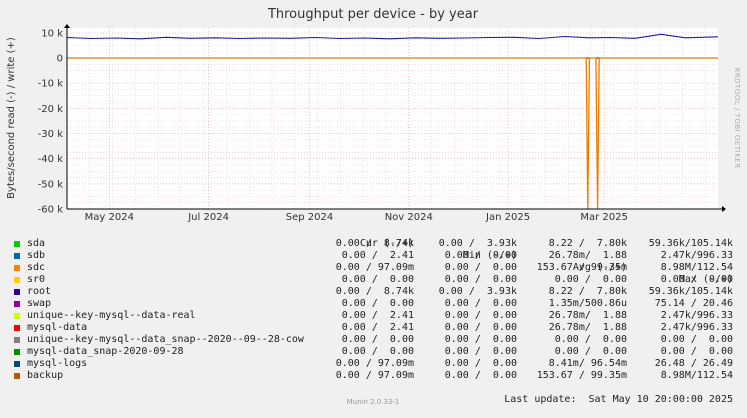  What do you see at coordinates (51, 210) in the screenshot?
I see `y-tick-label: -60 k` at bounding box center [51, 210].